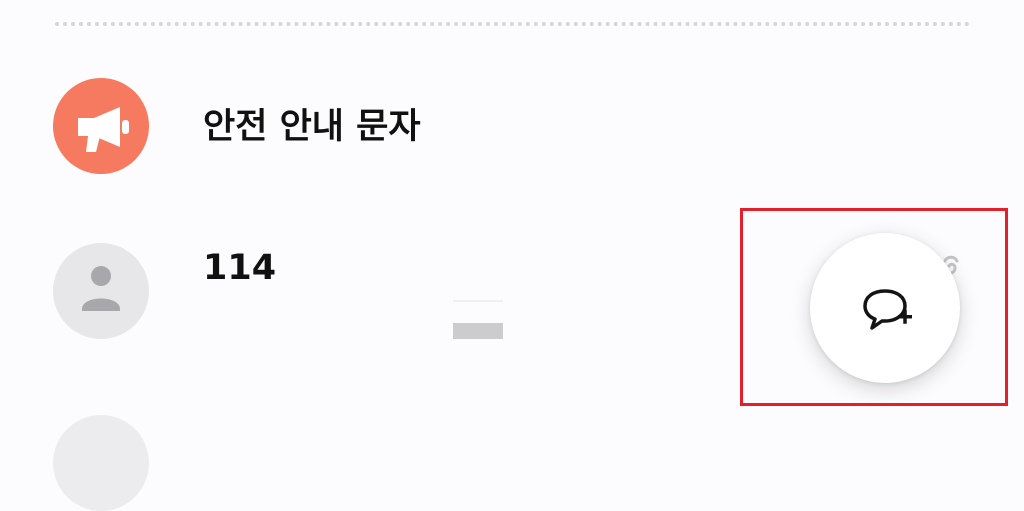  I want to click on conversation-title: 114, so click(240, 268).